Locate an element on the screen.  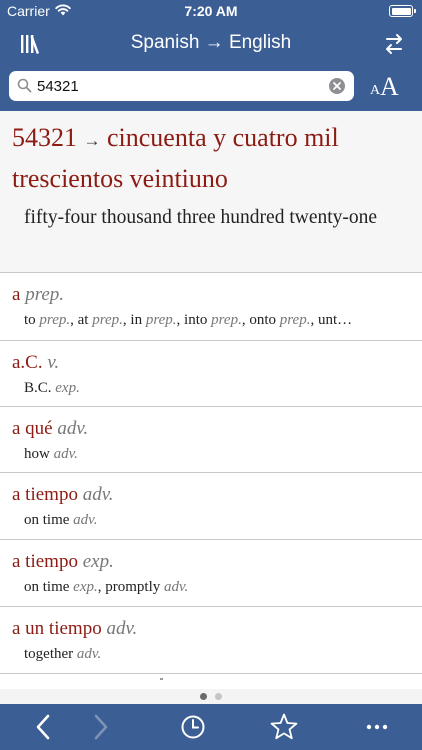
font-size-button: A A is located at coordinates (386, 87).